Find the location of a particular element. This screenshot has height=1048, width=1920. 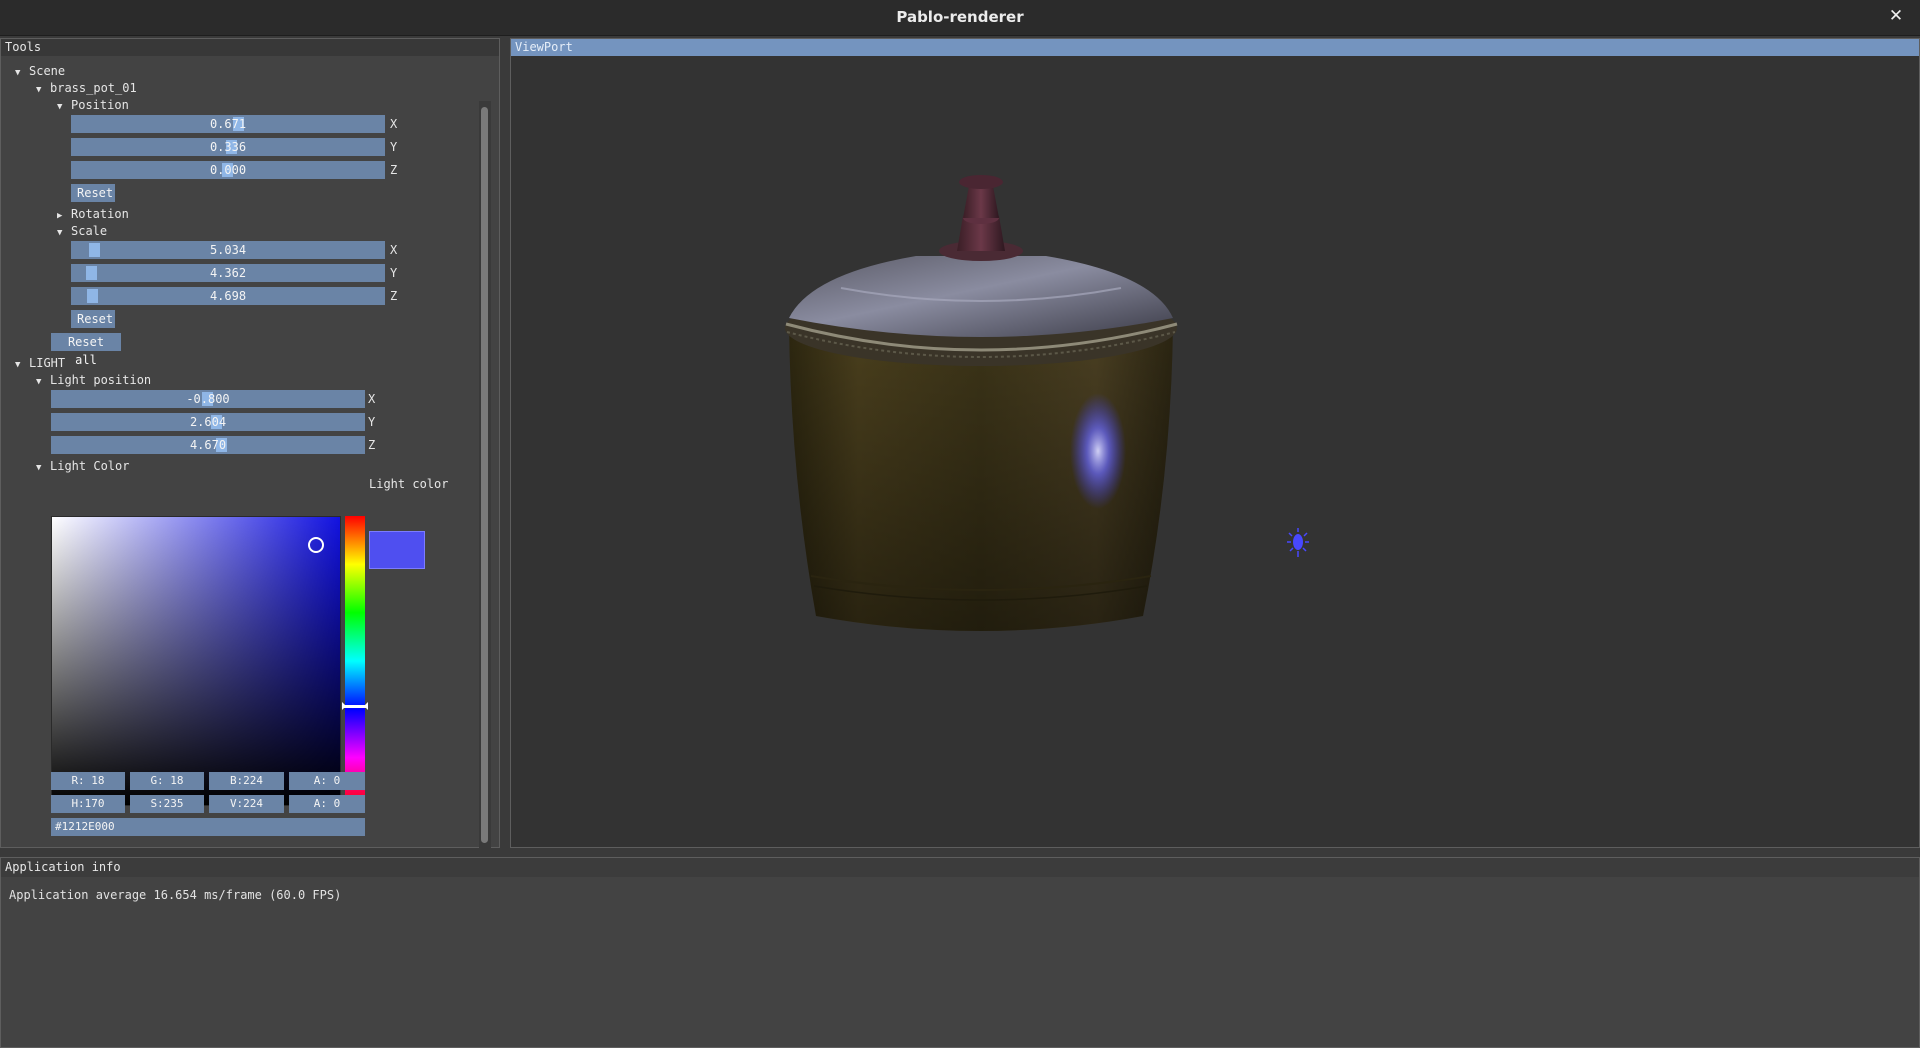

tree-node-light-position: ▼ Light position is located at coordinates (93, 381).